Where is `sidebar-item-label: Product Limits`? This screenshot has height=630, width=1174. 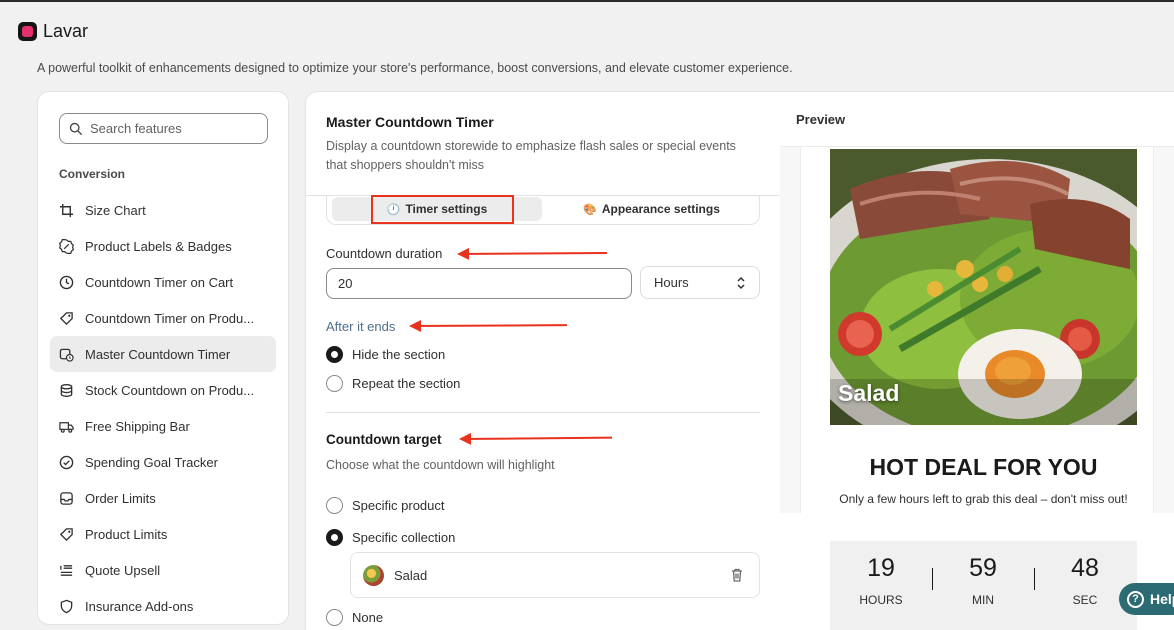 sidebar-item-label: Product Limits is located at coordinates (126, 534).